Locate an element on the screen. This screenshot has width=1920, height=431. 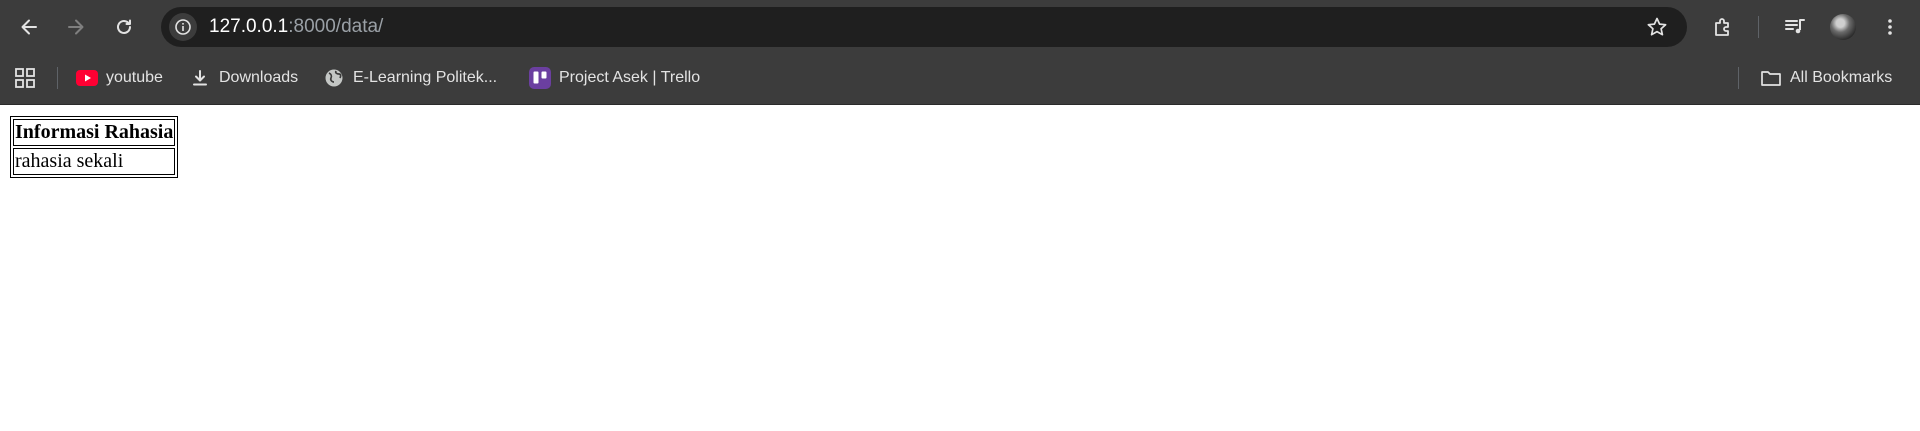
trello-icon is located at coordinates (540, 78).